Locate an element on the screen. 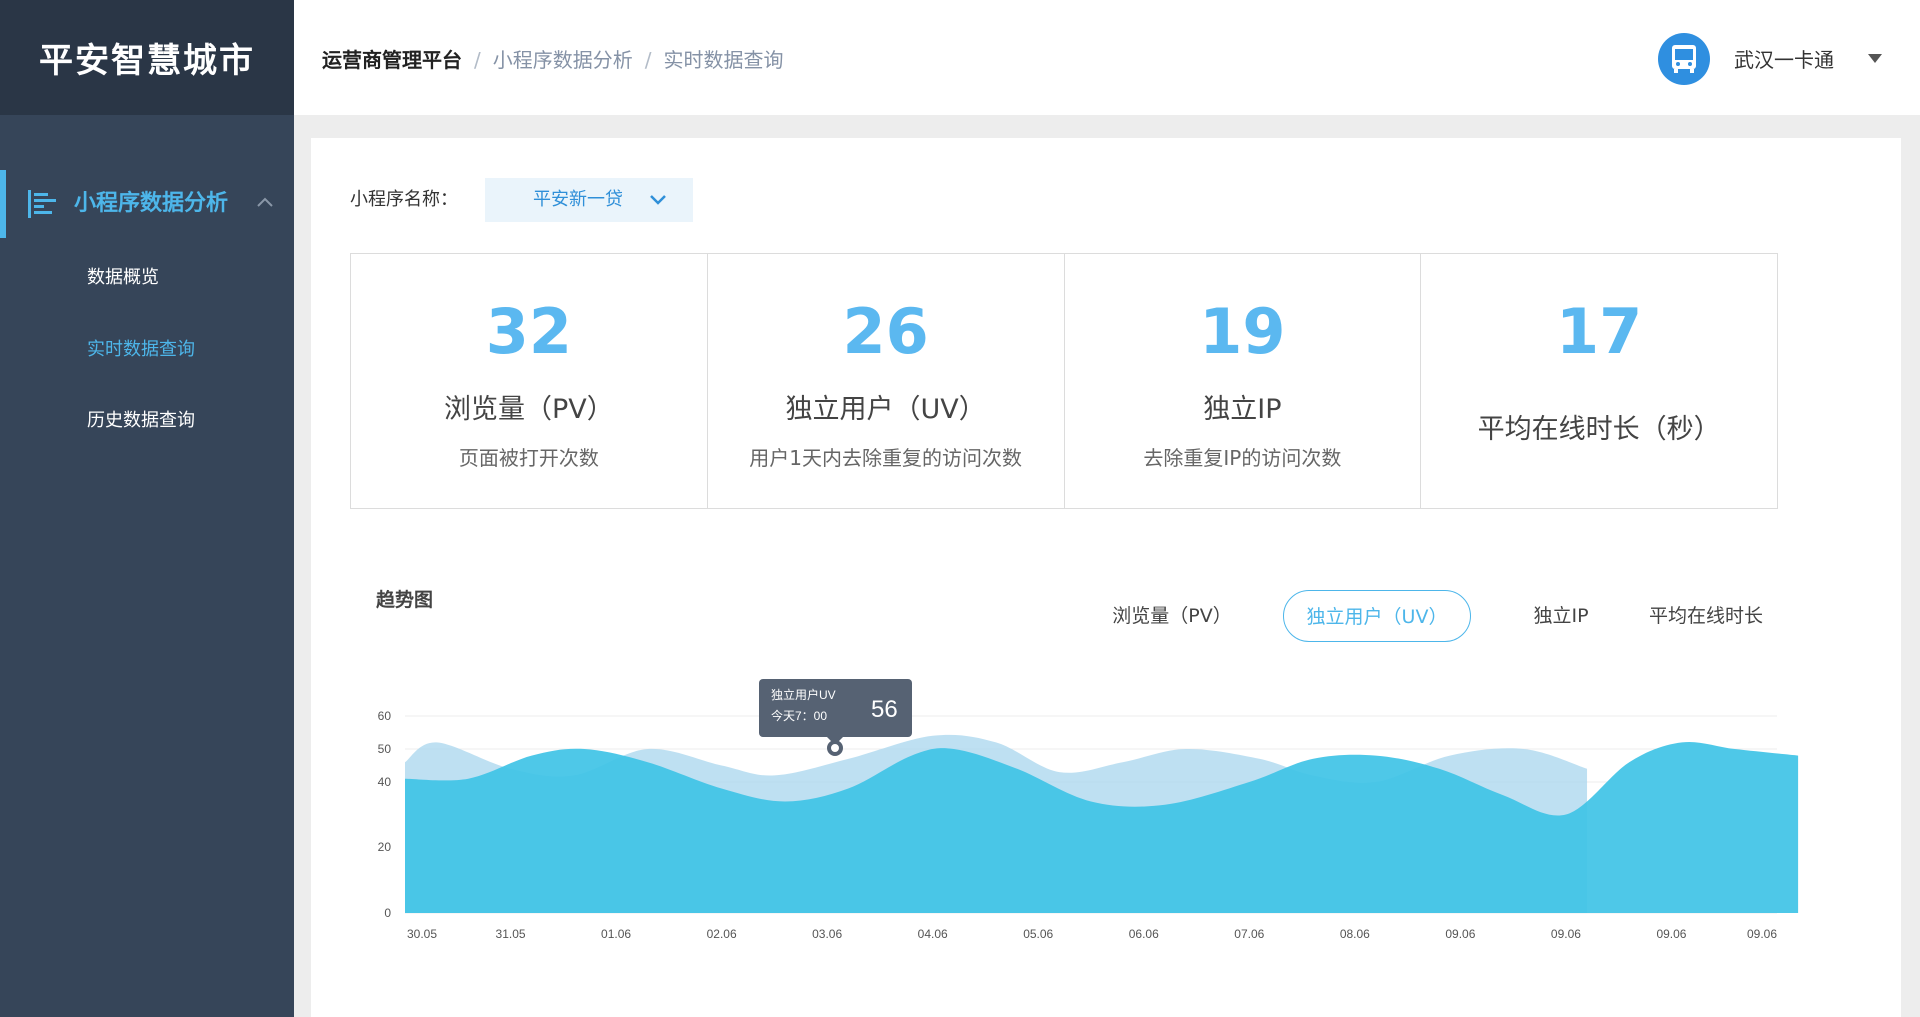 This screenshot has width=1920, height=1017. x-tick-label: 06.06 is located at coordinates (1144, 934).